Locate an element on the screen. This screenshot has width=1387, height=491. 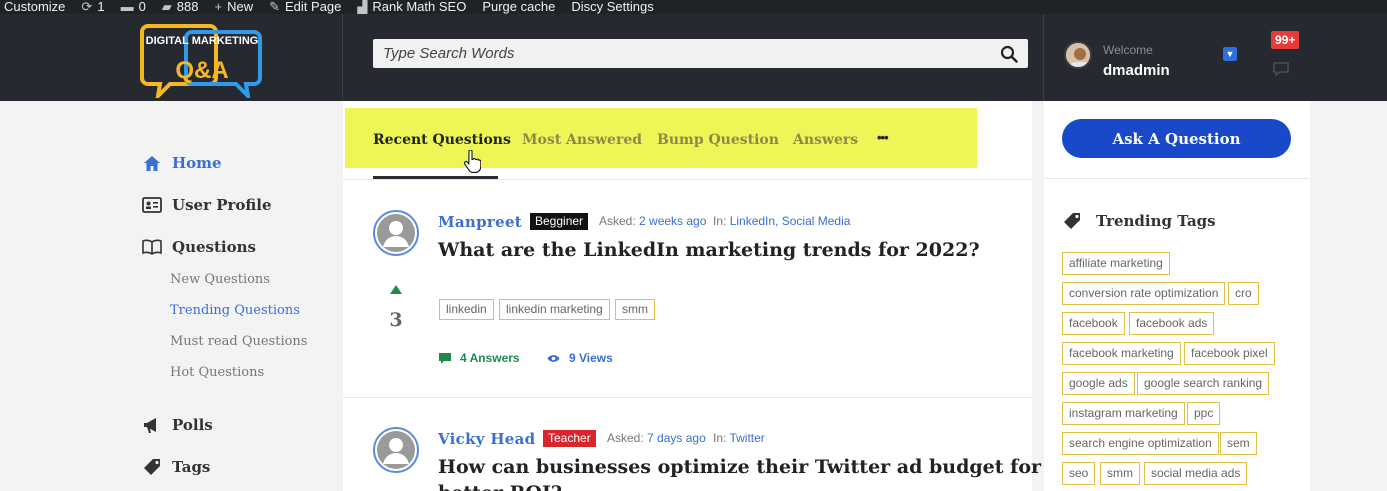
nav-tags: Tags is located at coordinates (176, 467).